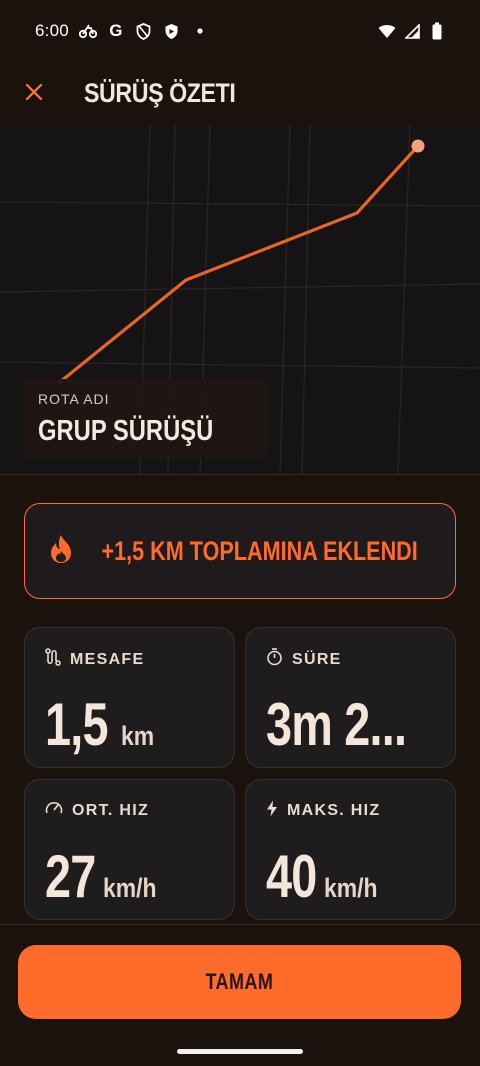 Image resolution: width=480 pixels, height=1066 pixels. I want to click on route-end-marker, so click(418, 146).